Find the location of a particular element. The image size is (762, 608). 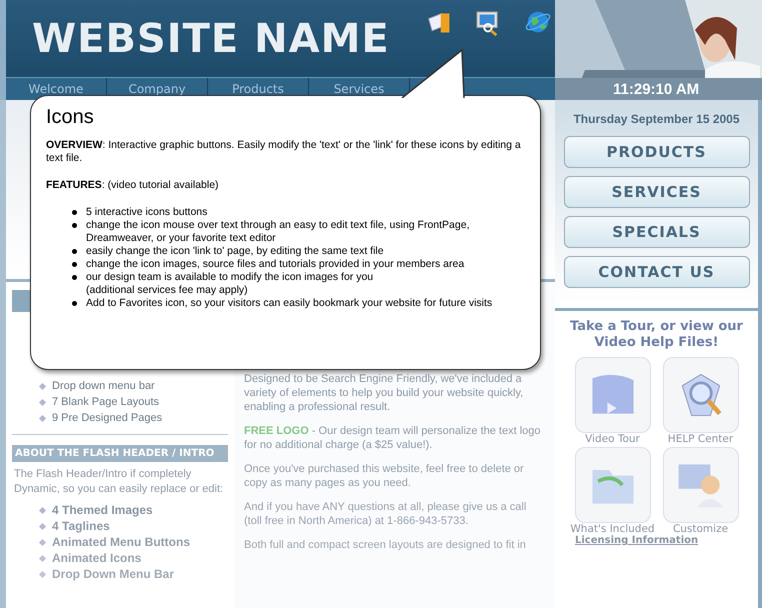

menu-button: SPECIALS is located at coordinates (657, 232).